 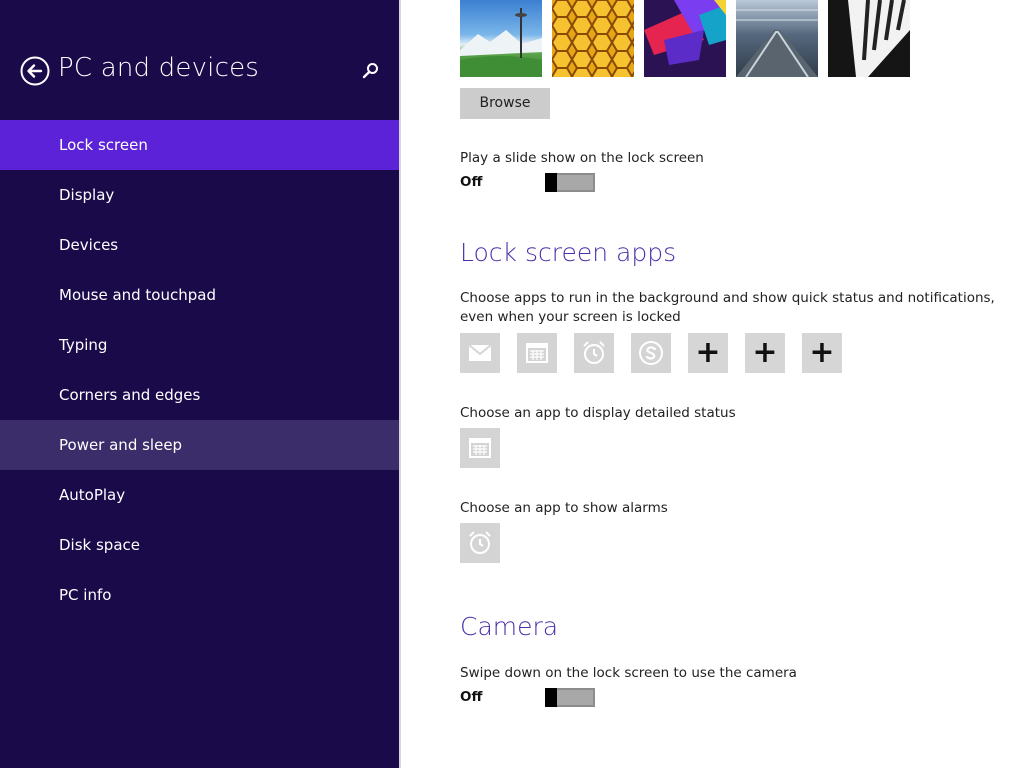 I want to click on abstract-image, so click(x=685, y=32).